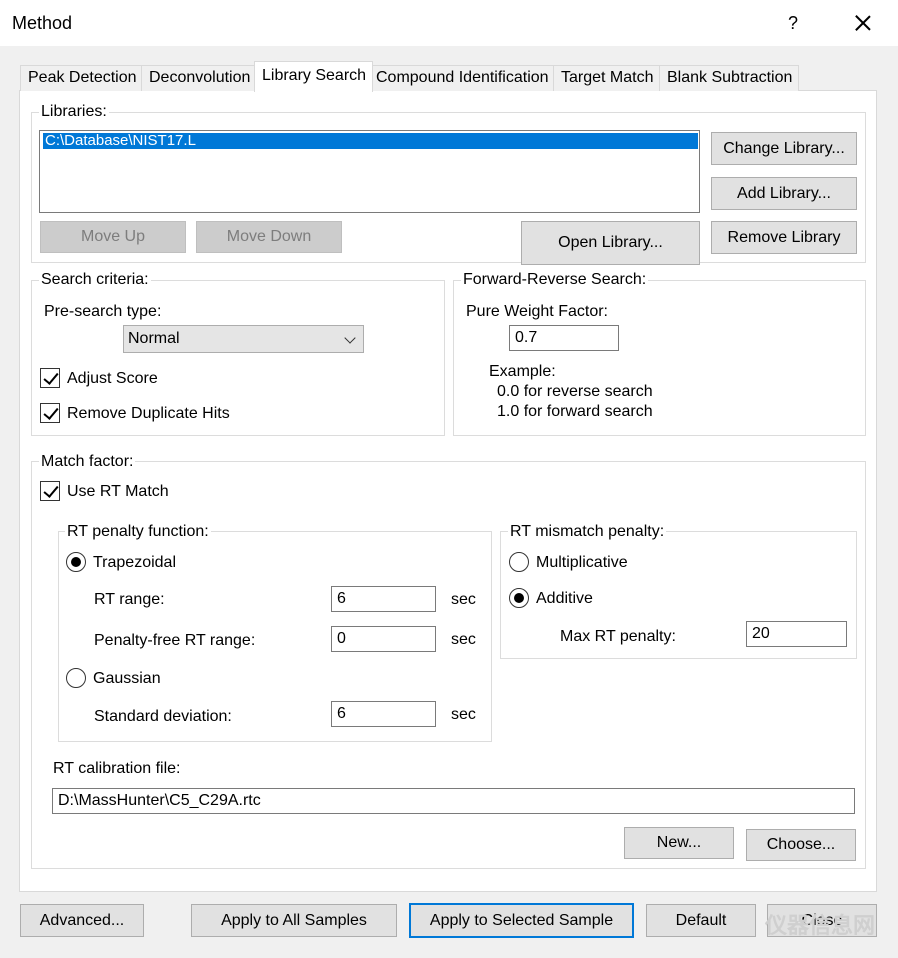 The height and width of the screenshot is (958, 898). I want to click on tab-peak-detection: Peak Detection, so click(82, 78).